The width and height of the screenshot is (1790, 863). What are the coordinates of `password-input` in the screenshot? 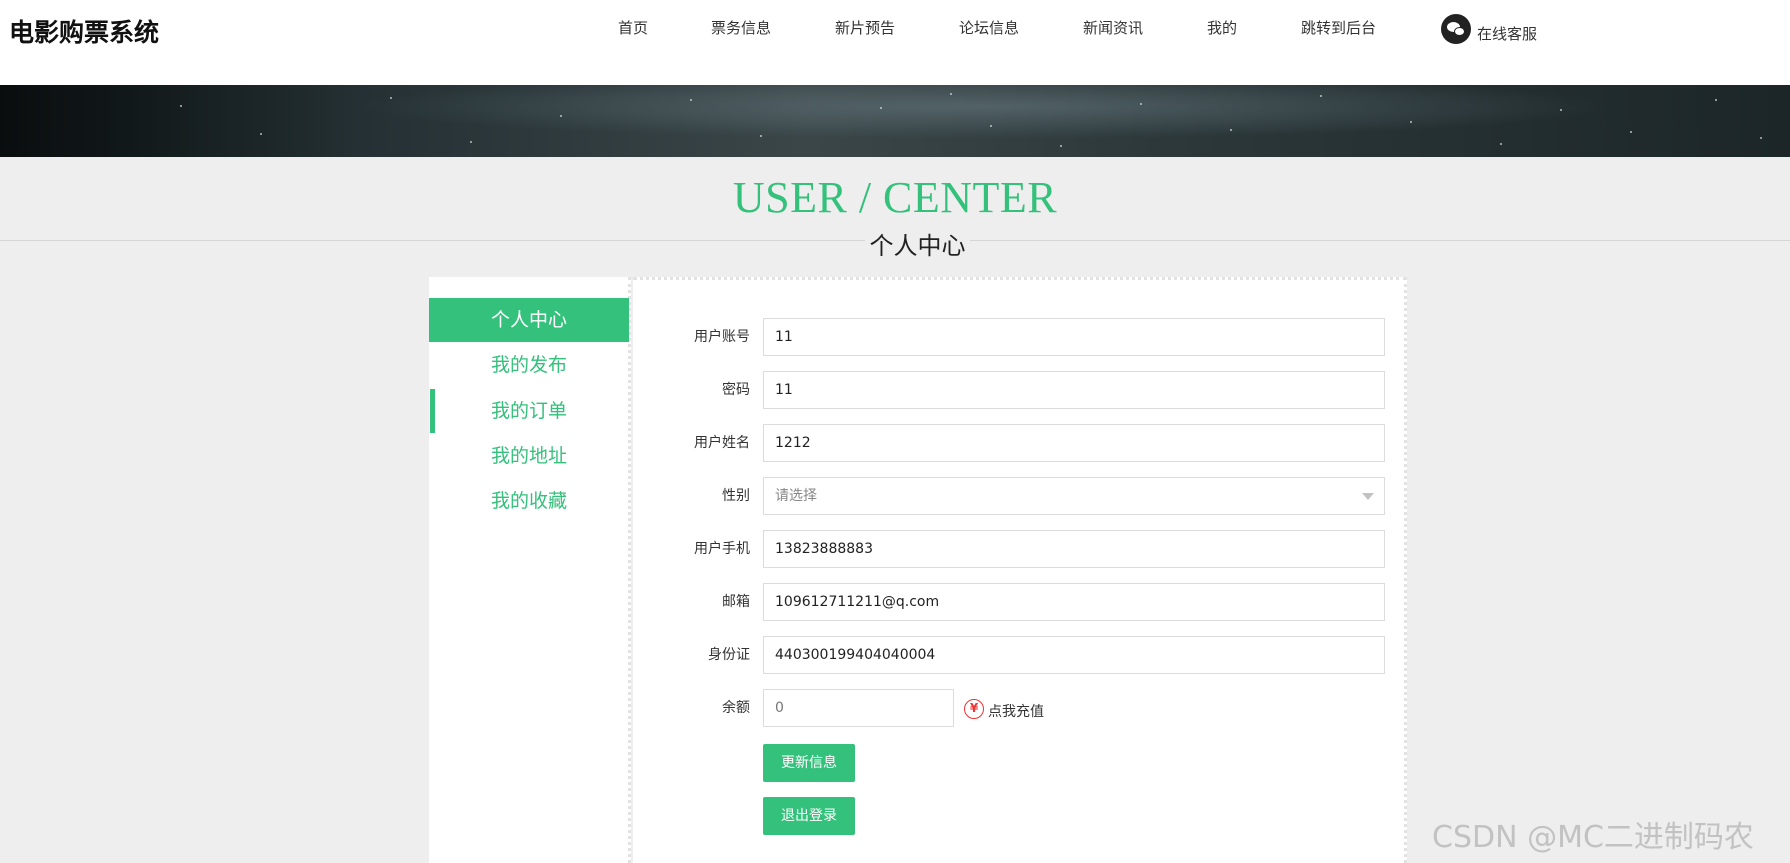 It's located at (1074, 390).